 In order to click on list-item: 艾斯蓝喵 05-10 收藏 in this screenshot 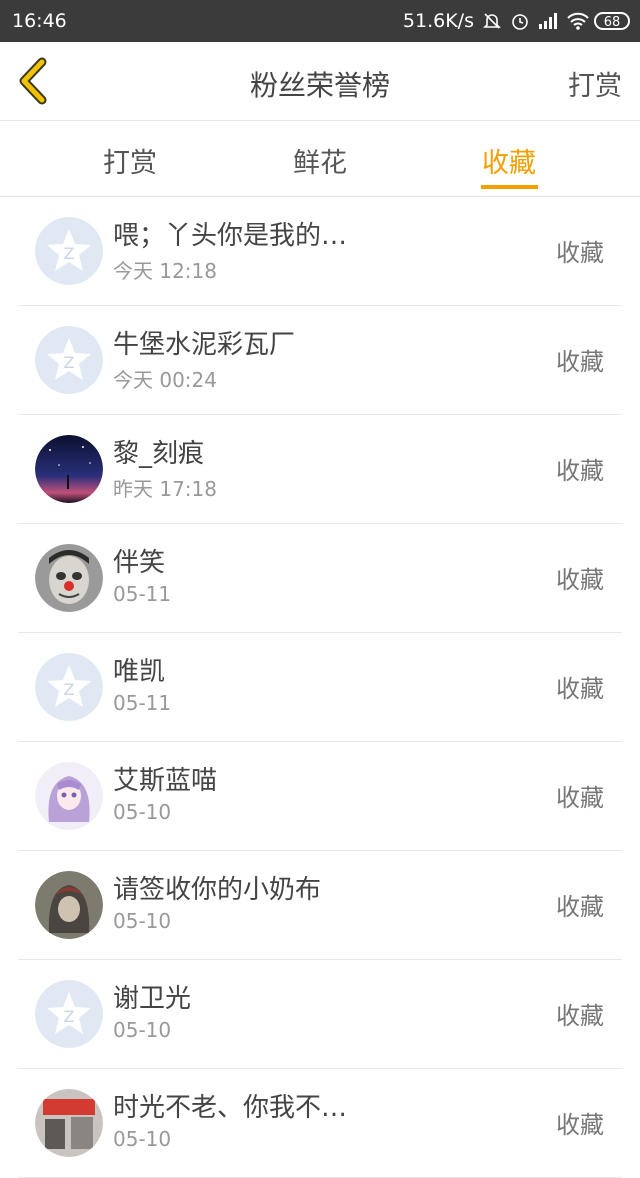, I will do `click(320, 796)`.